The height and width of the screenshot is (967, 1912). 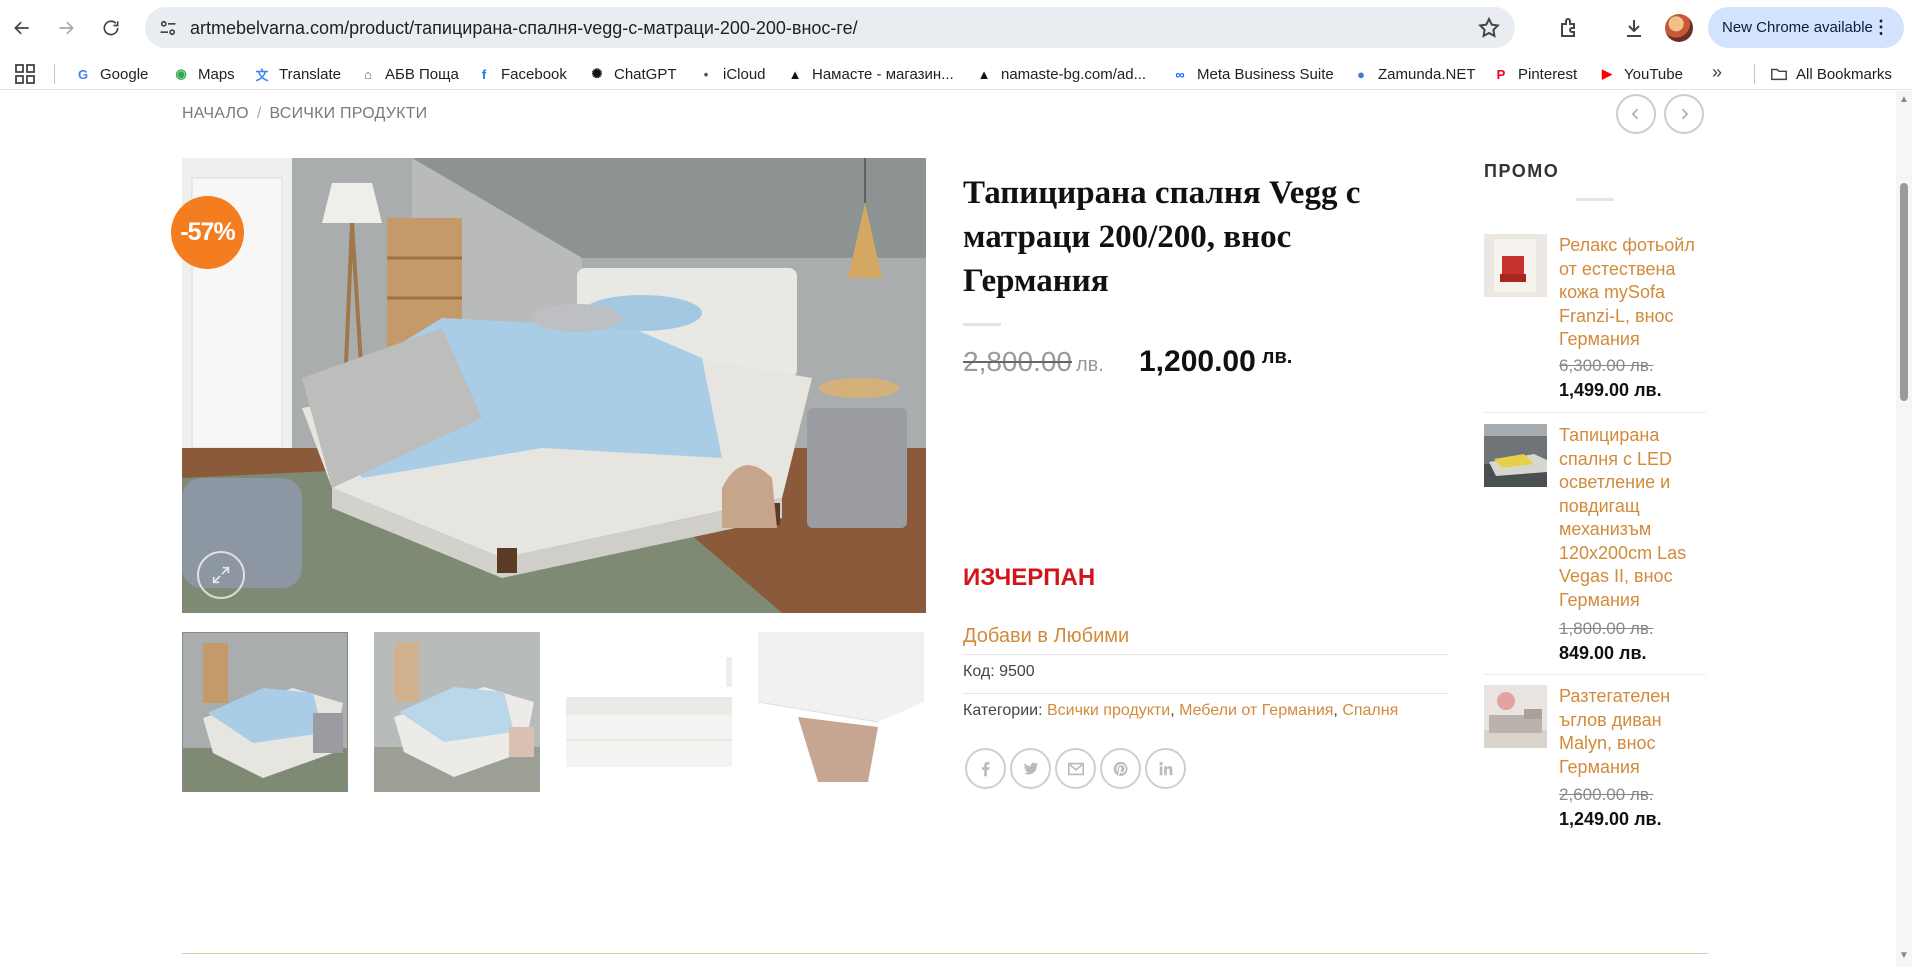 I want to click on bookmarks-divider, so click(x=54, y=74).